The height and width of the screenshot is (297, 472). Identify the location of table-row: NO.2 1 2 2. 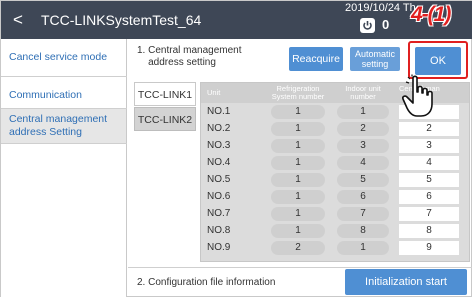
(335, 128).